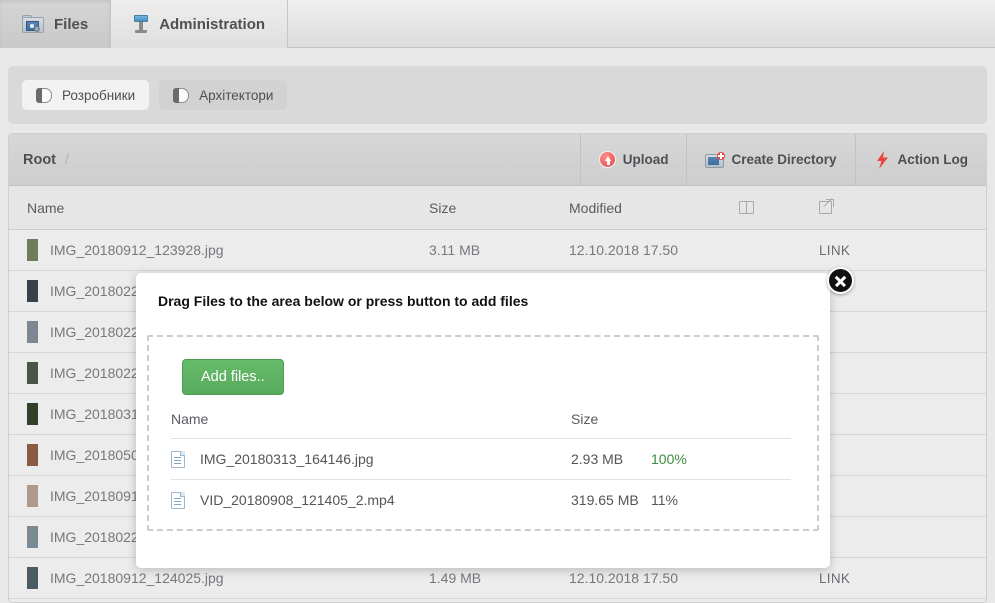 Image resolution: width=995 pixels, height=603 pixels. I want to click on file-size: 1.49 MB, so click(455, 578).